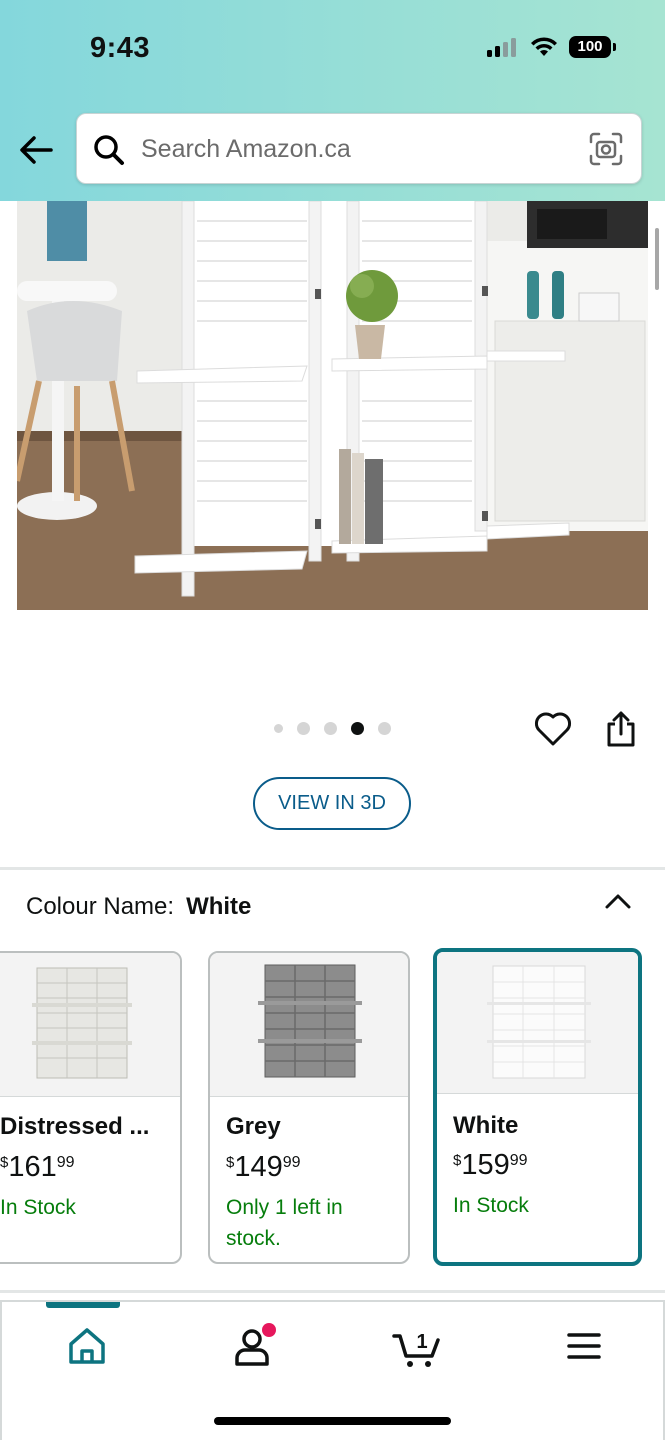 Image resolution: width=665 pixels, height=1440 pixels. Describe the element at coordinates (618, 901) in the screenshot. I see `chevron-up-icon` at that location.